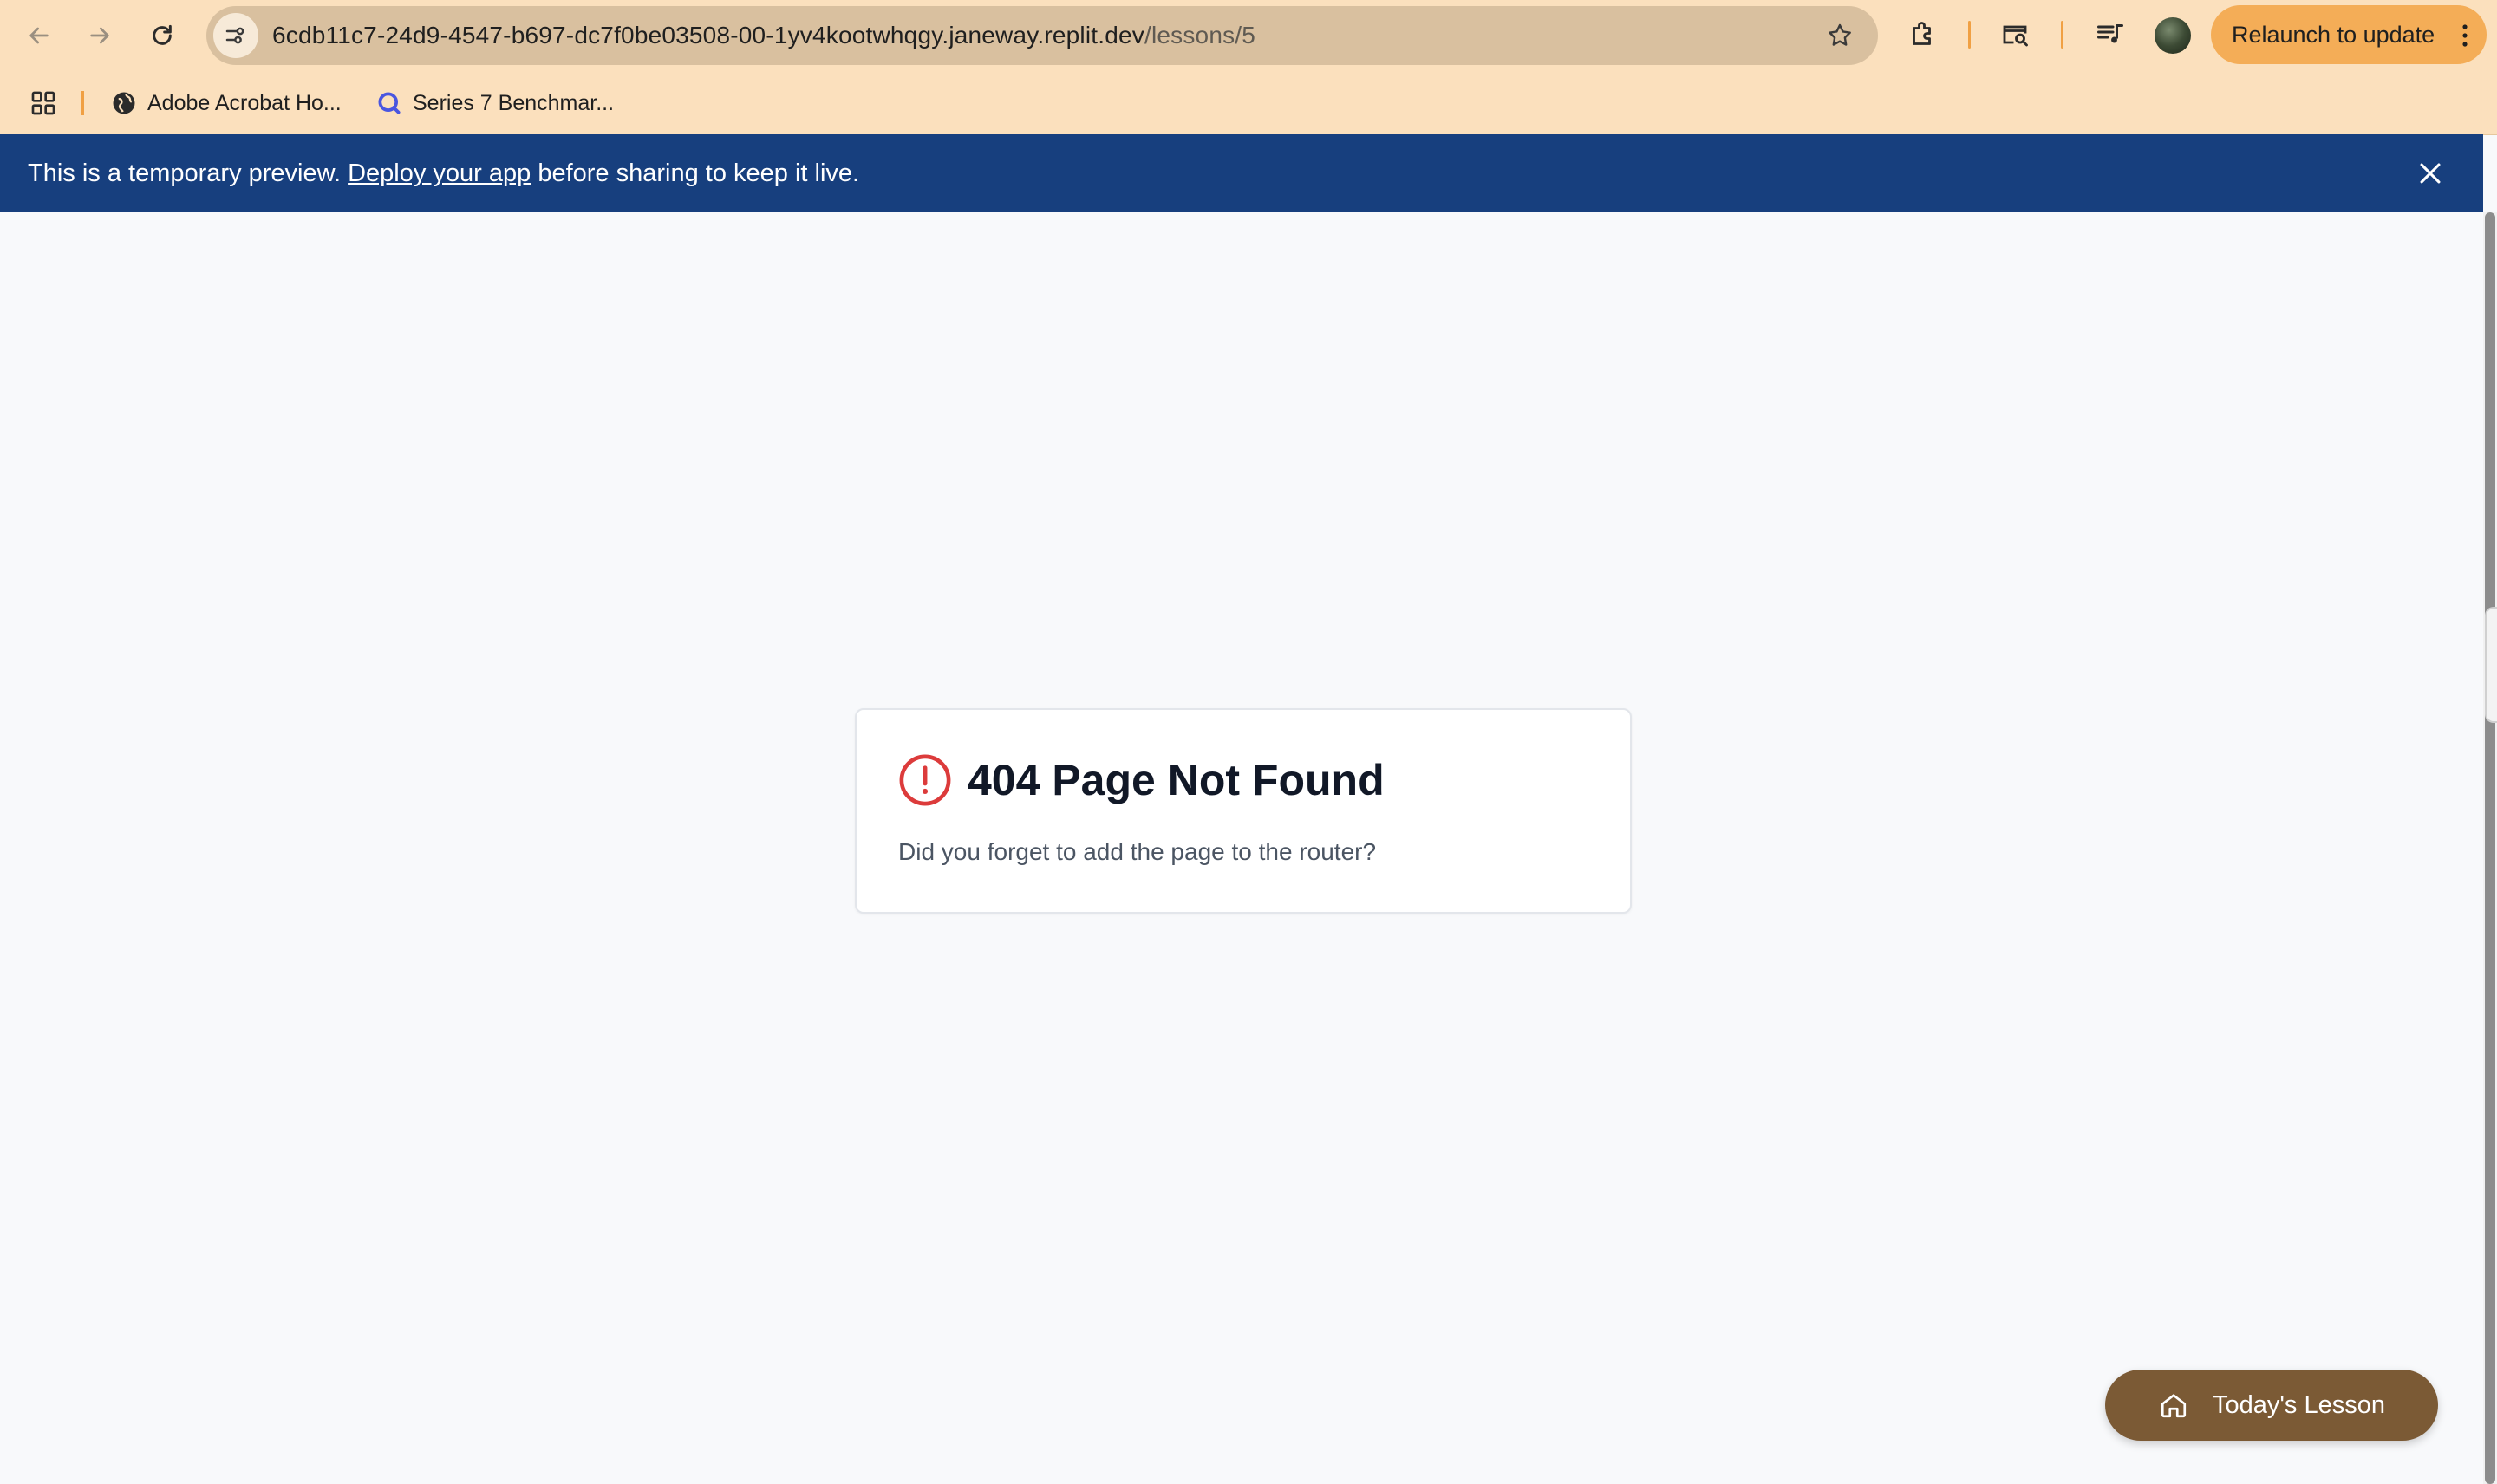 This screenshot has height=1484, width=2497. Describe the element at coordinates (439, 173) in the screenshot. I see `deploy-app-link: Deploy your app` at that location.